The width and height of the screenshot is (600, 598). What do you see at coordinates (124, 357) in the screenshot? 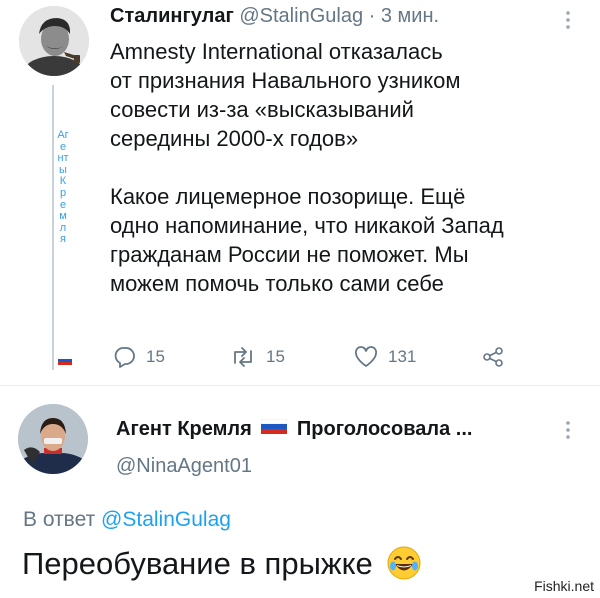
I see `reply-icon` at bounding box center [124, 357].